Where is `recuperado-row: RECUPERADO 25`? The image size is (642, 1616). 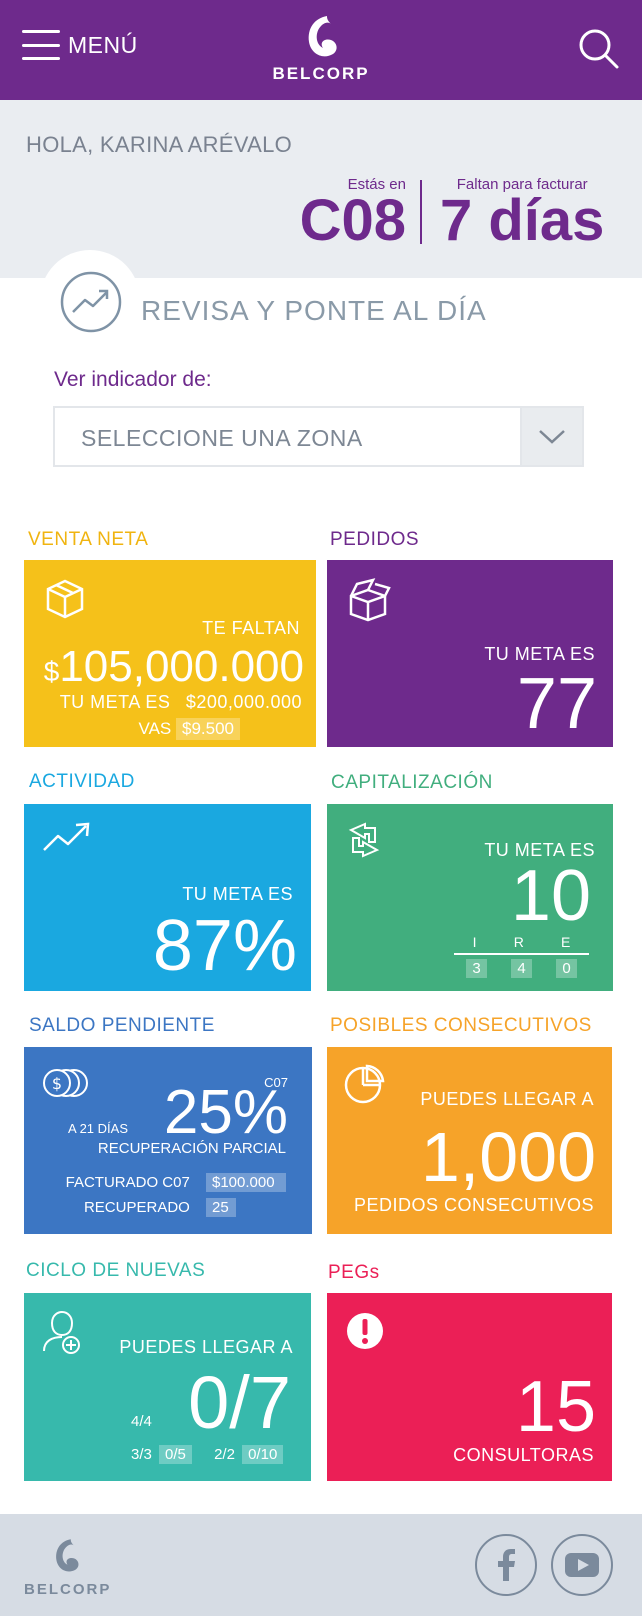
recuperado-row: RECUPERADO 25 is located at coordinates (160, 1207).